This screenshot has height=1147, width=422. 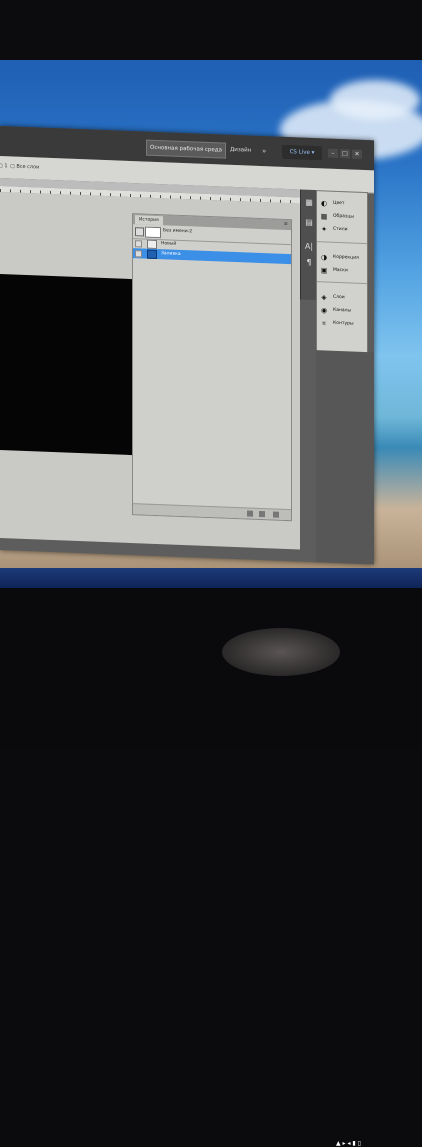 What do you see at coordinates (211, 669) in the screenshot?
I see `monitor-bezel-bottom` at bounding box center [211, 669].